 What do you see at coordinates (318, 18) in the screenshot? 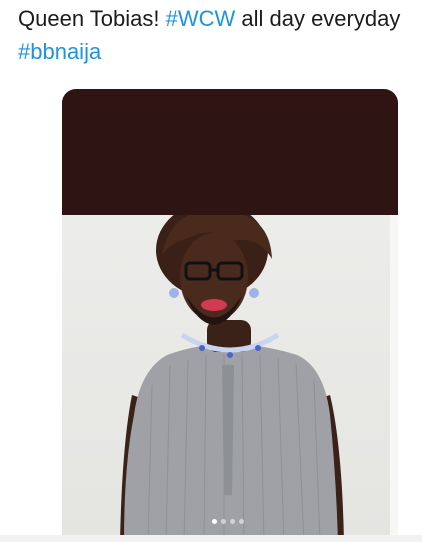
I see `tweet-text-middle: all day everyday` at bounding box center [318, 18].